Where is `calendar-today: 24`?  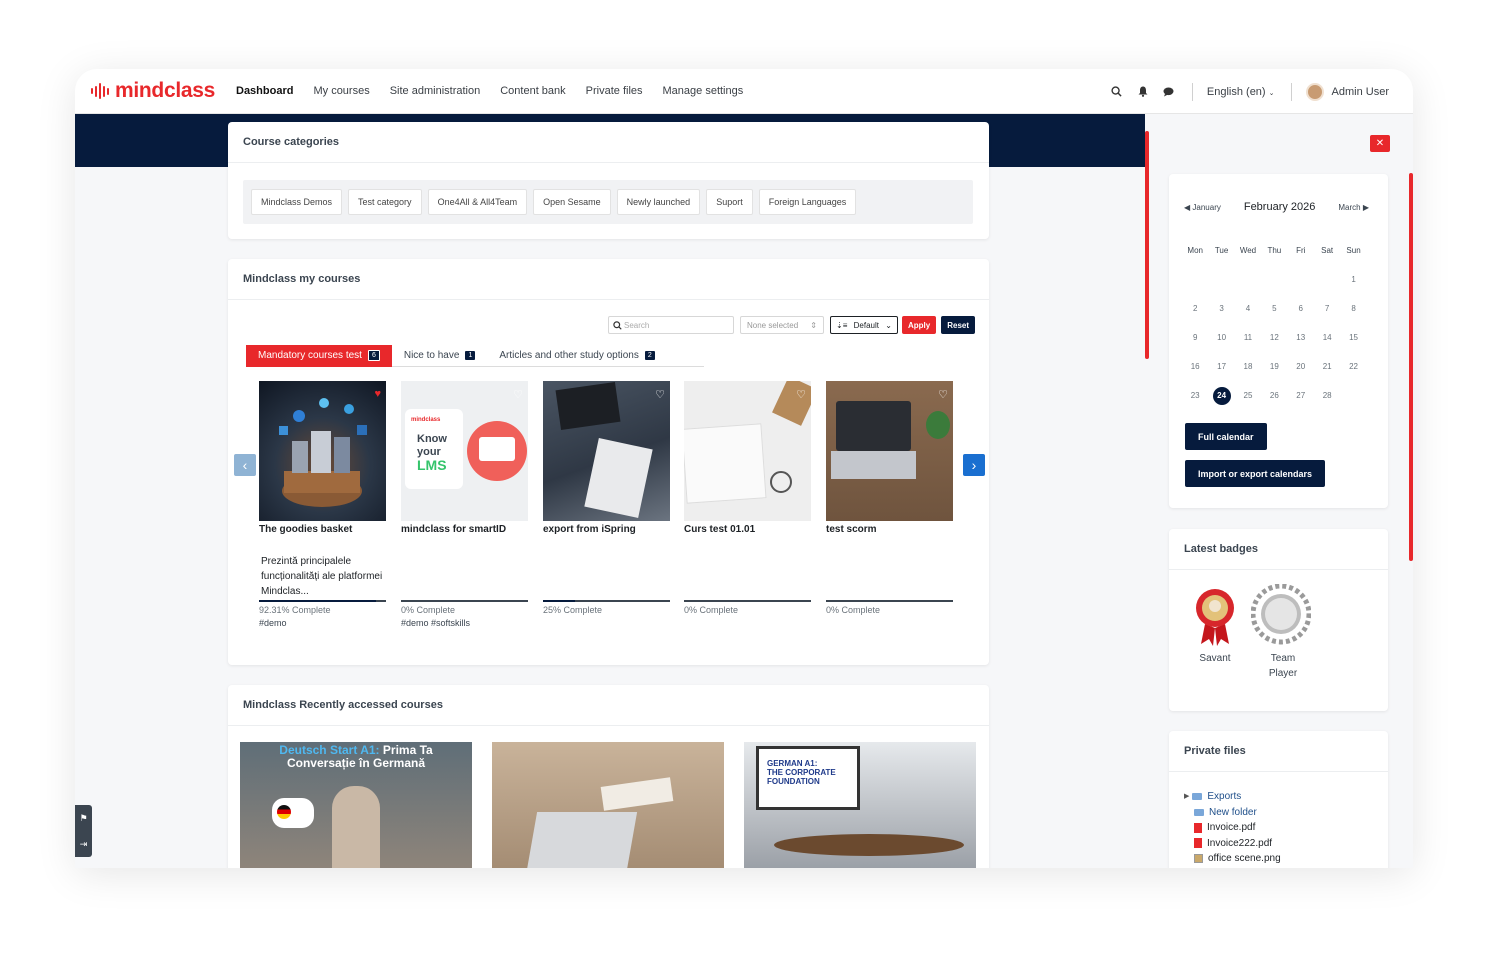 calendar-today: 24 is located at coordinates (1221, 395).